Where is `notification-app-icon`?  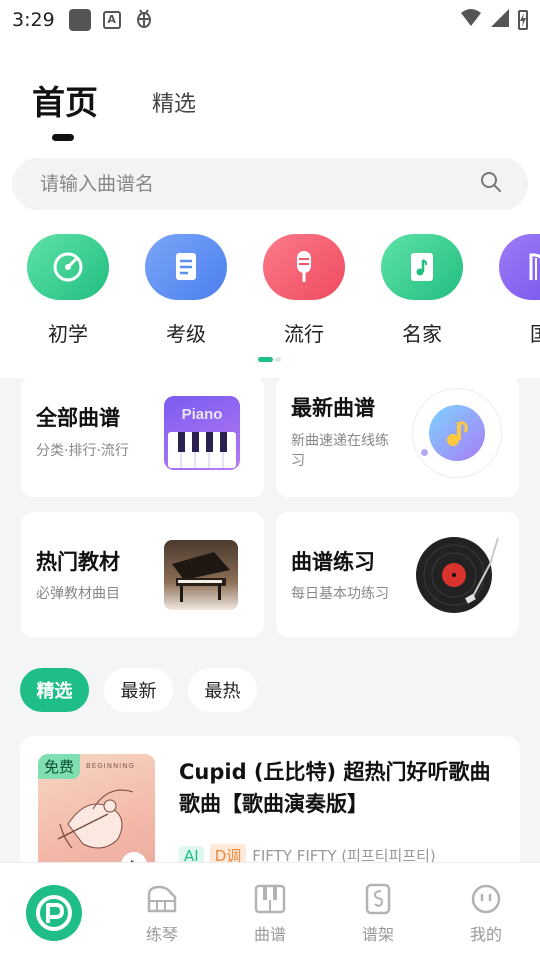 notification-app-icon is located at coordinates (79, 20).